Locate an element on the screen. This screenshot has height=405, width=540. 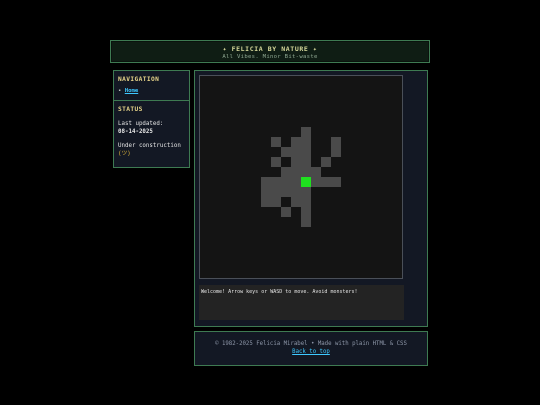
status-heading: STATUS is located at coordinates (130, 109).